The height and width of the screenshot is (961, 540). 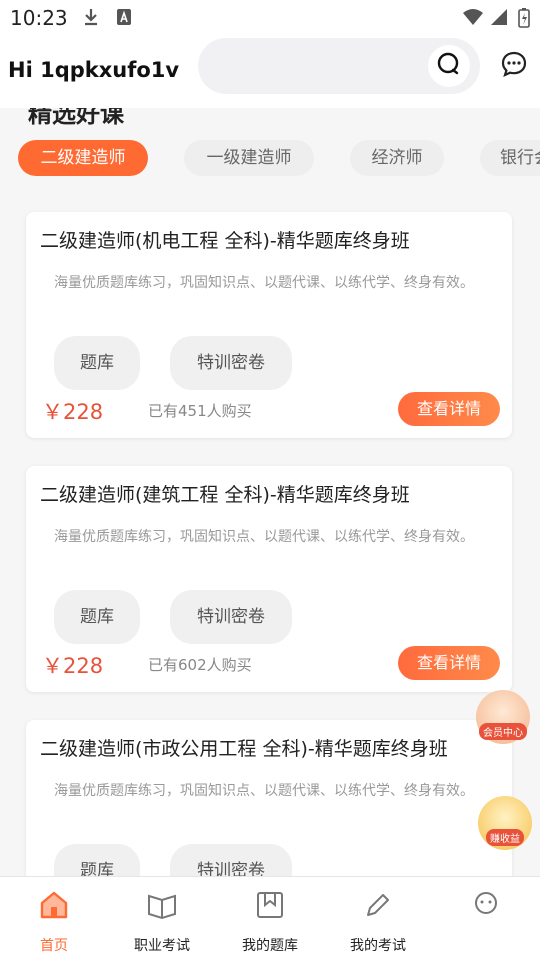 What do you see at coordinates (249, 158) in the screenshot?
I see `tab-yijian: 一级建造师` at bounding box center [249, 158].